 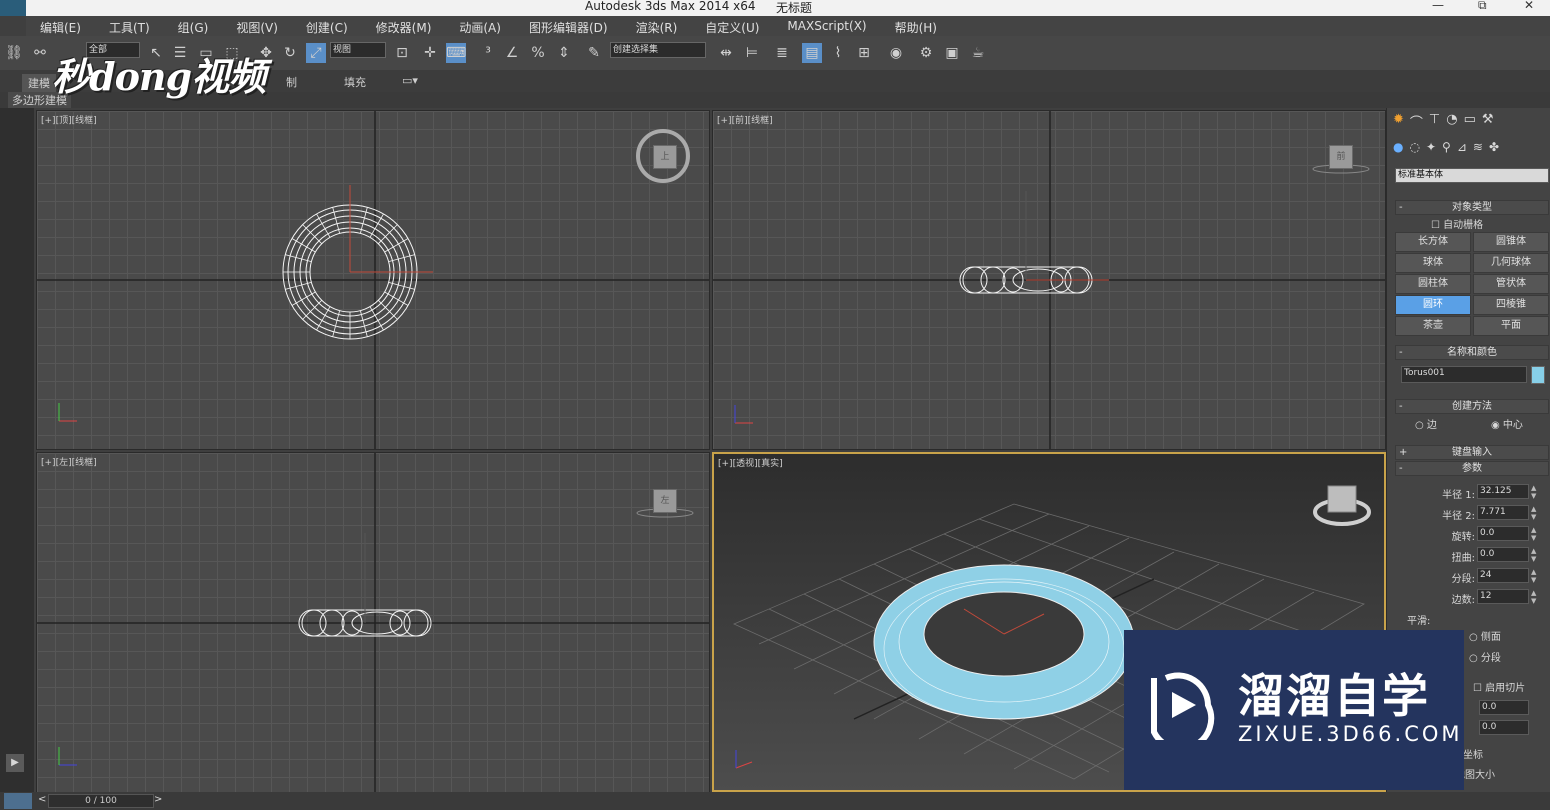 I want to click on menu-edit: 编辑(E), so click(x=60, y=26).